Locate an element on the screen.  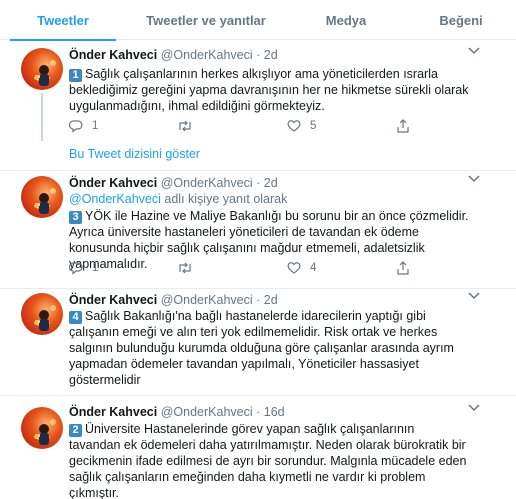
keycap-number-icon: 3 is located at coordinates (75, 217).